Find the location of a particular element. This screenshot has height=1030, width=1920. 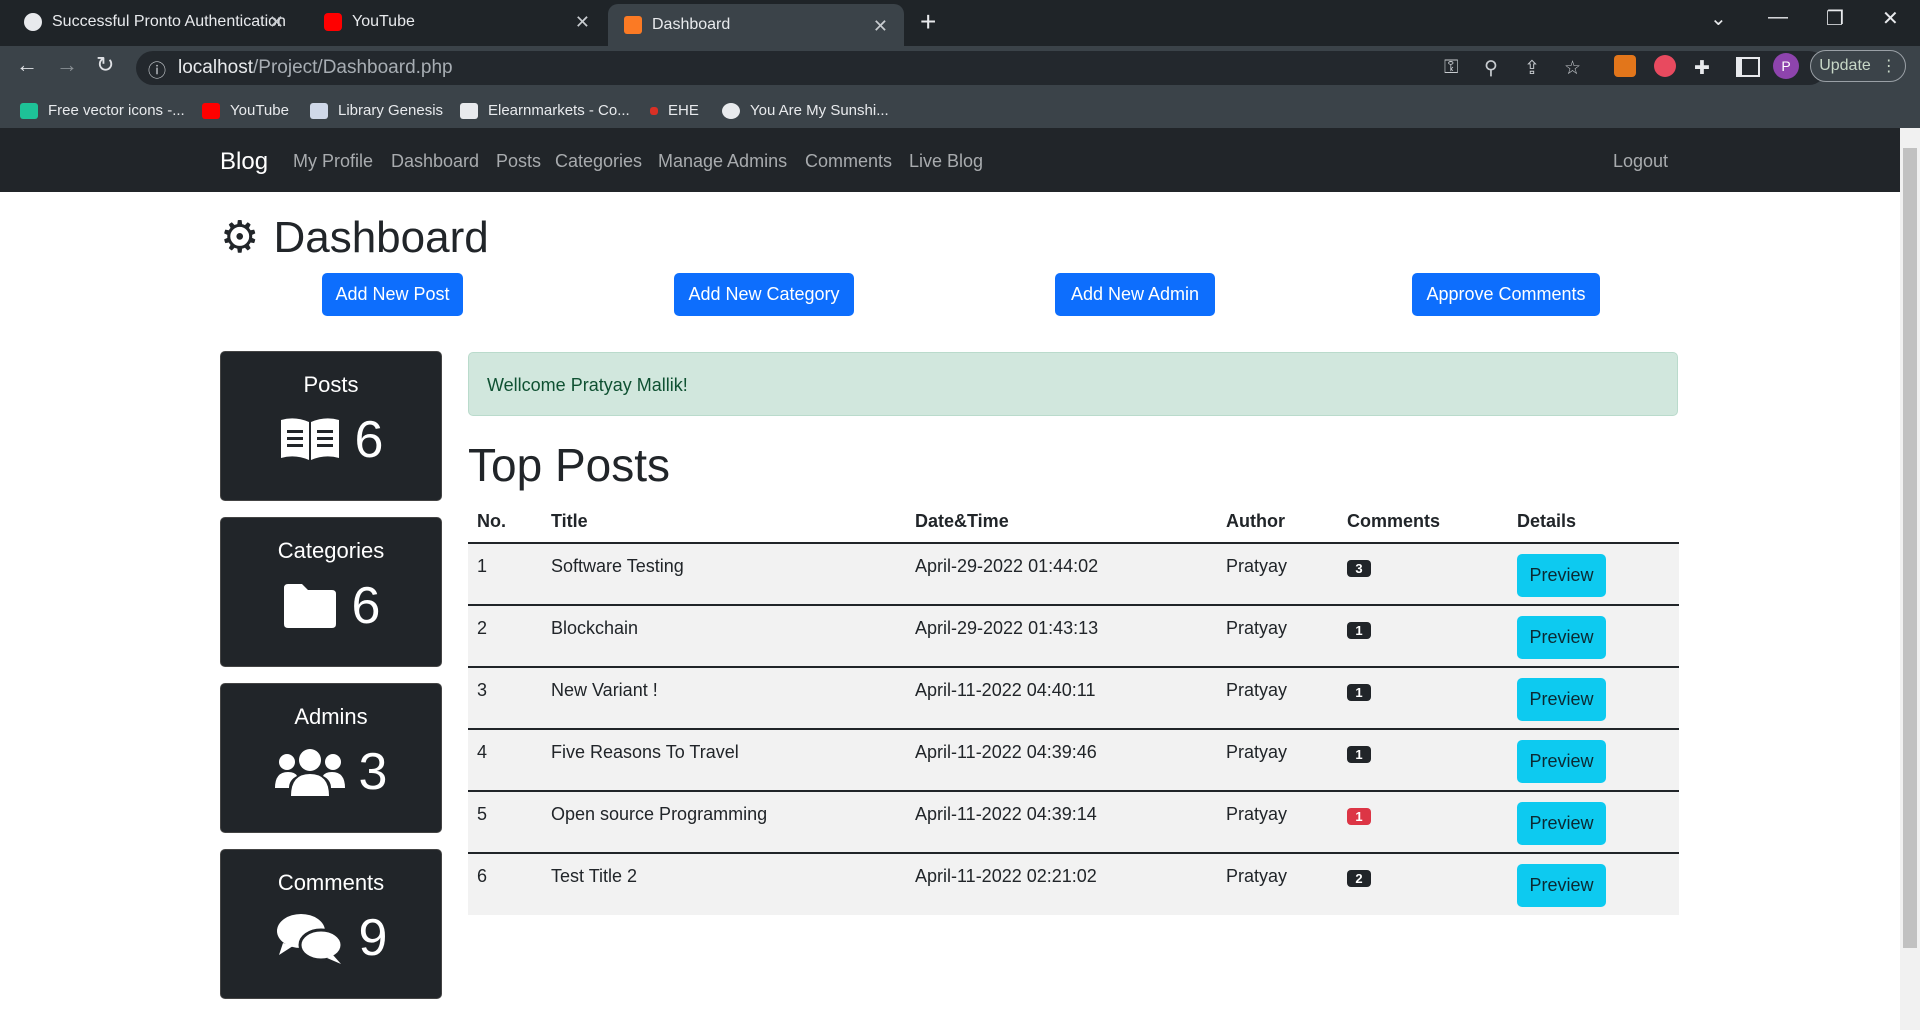

restore-icon: ❐ is located at coordinates (1835, 18).